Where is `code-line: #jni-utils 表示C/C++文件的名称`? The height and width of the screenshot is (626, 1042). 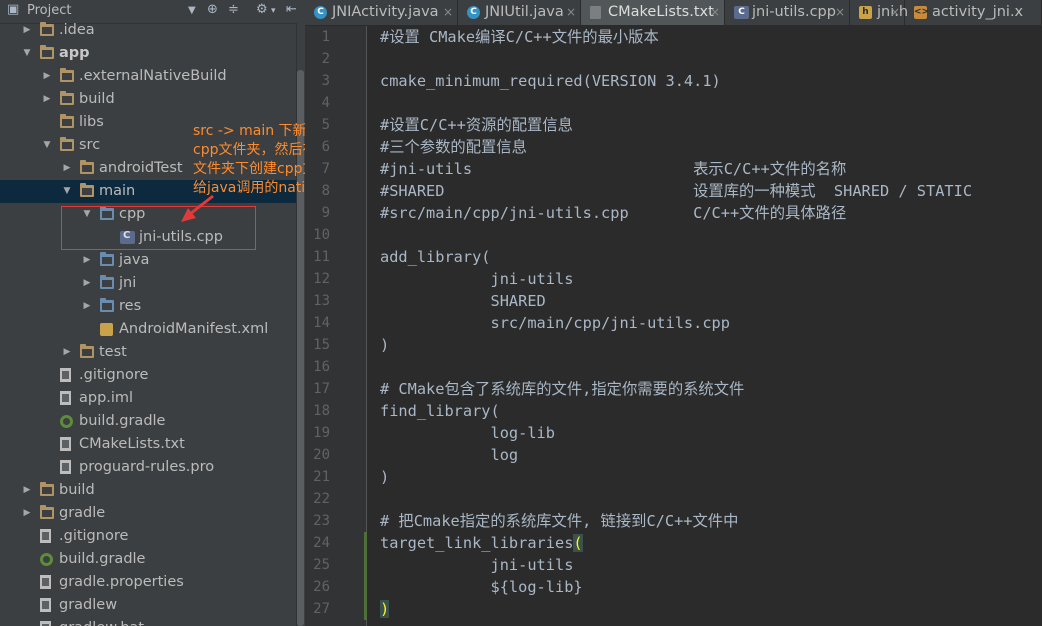
code-line: #jni-utils 表示C/C++文件的名称 is located at coordinates (613, 169).